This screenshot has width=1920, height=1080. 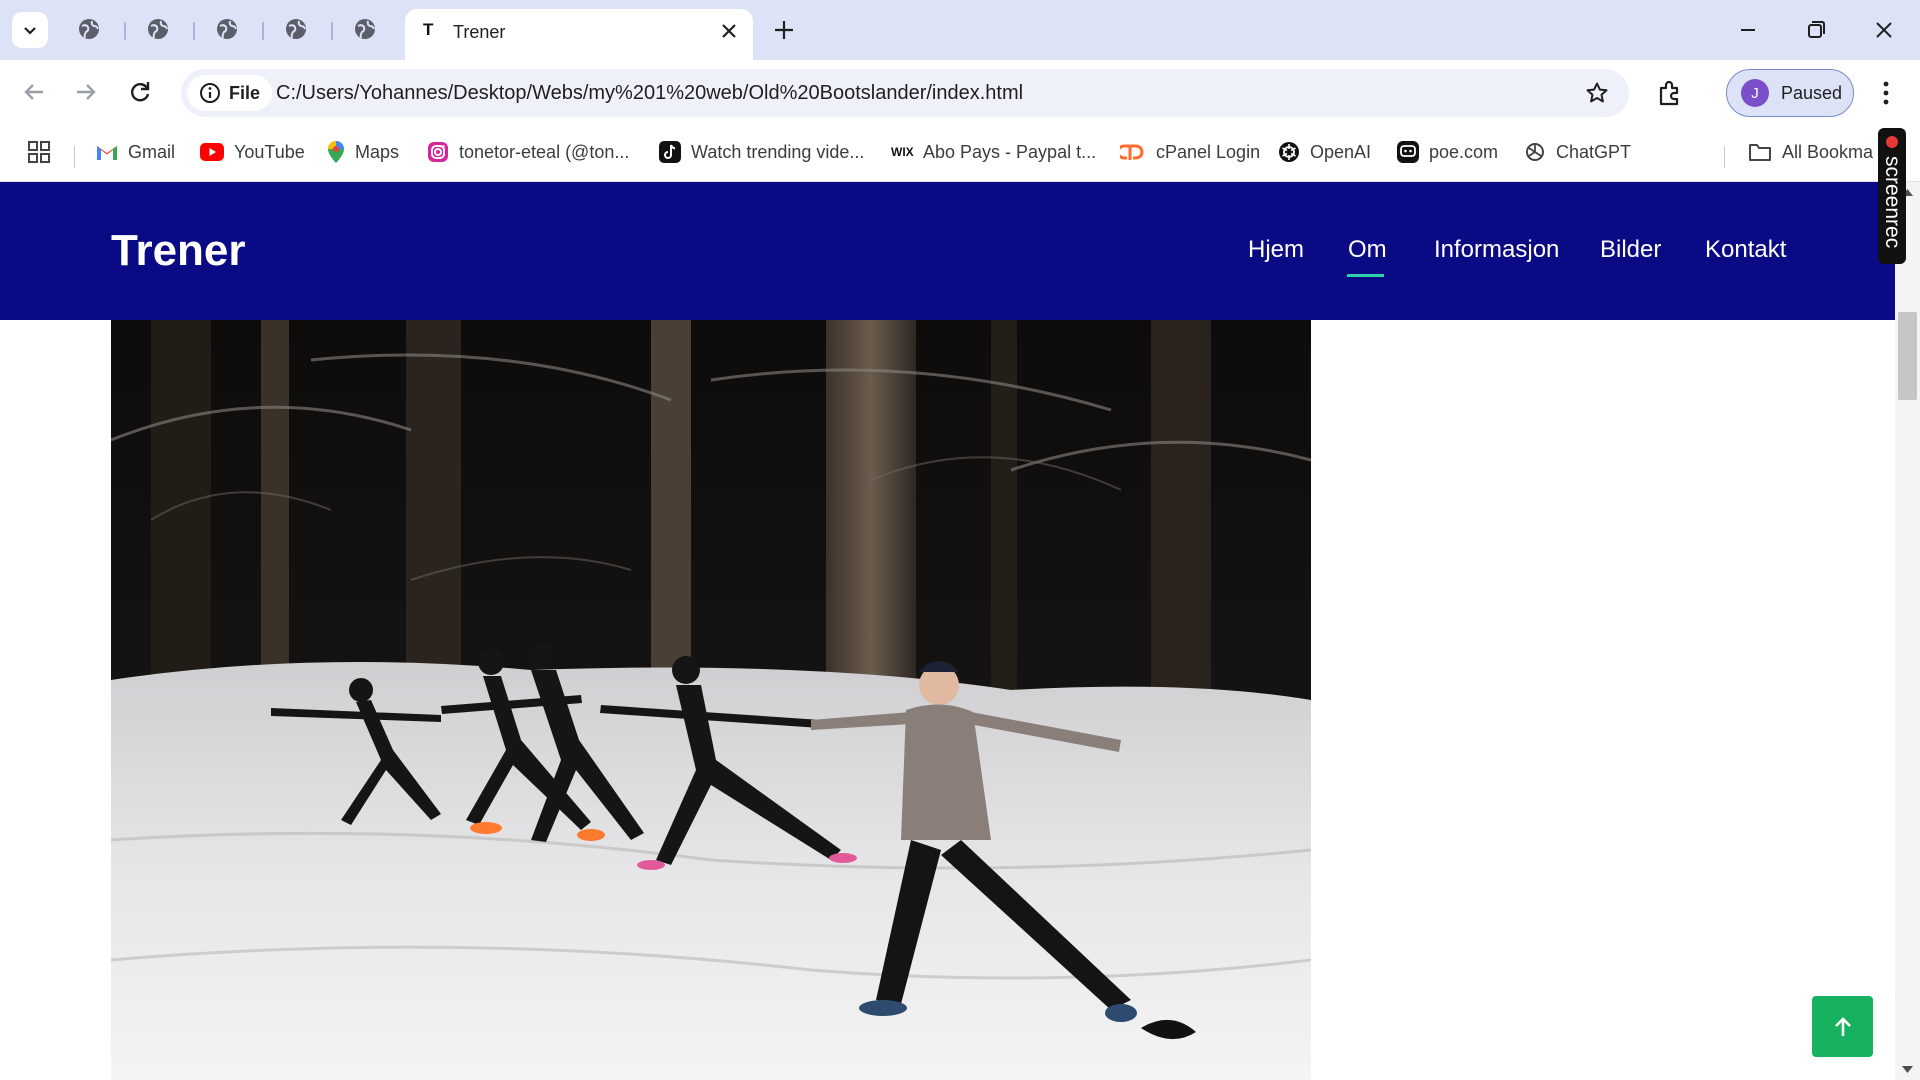 I want to click on arrow-up-icon, so click(x=1842, y=1026).